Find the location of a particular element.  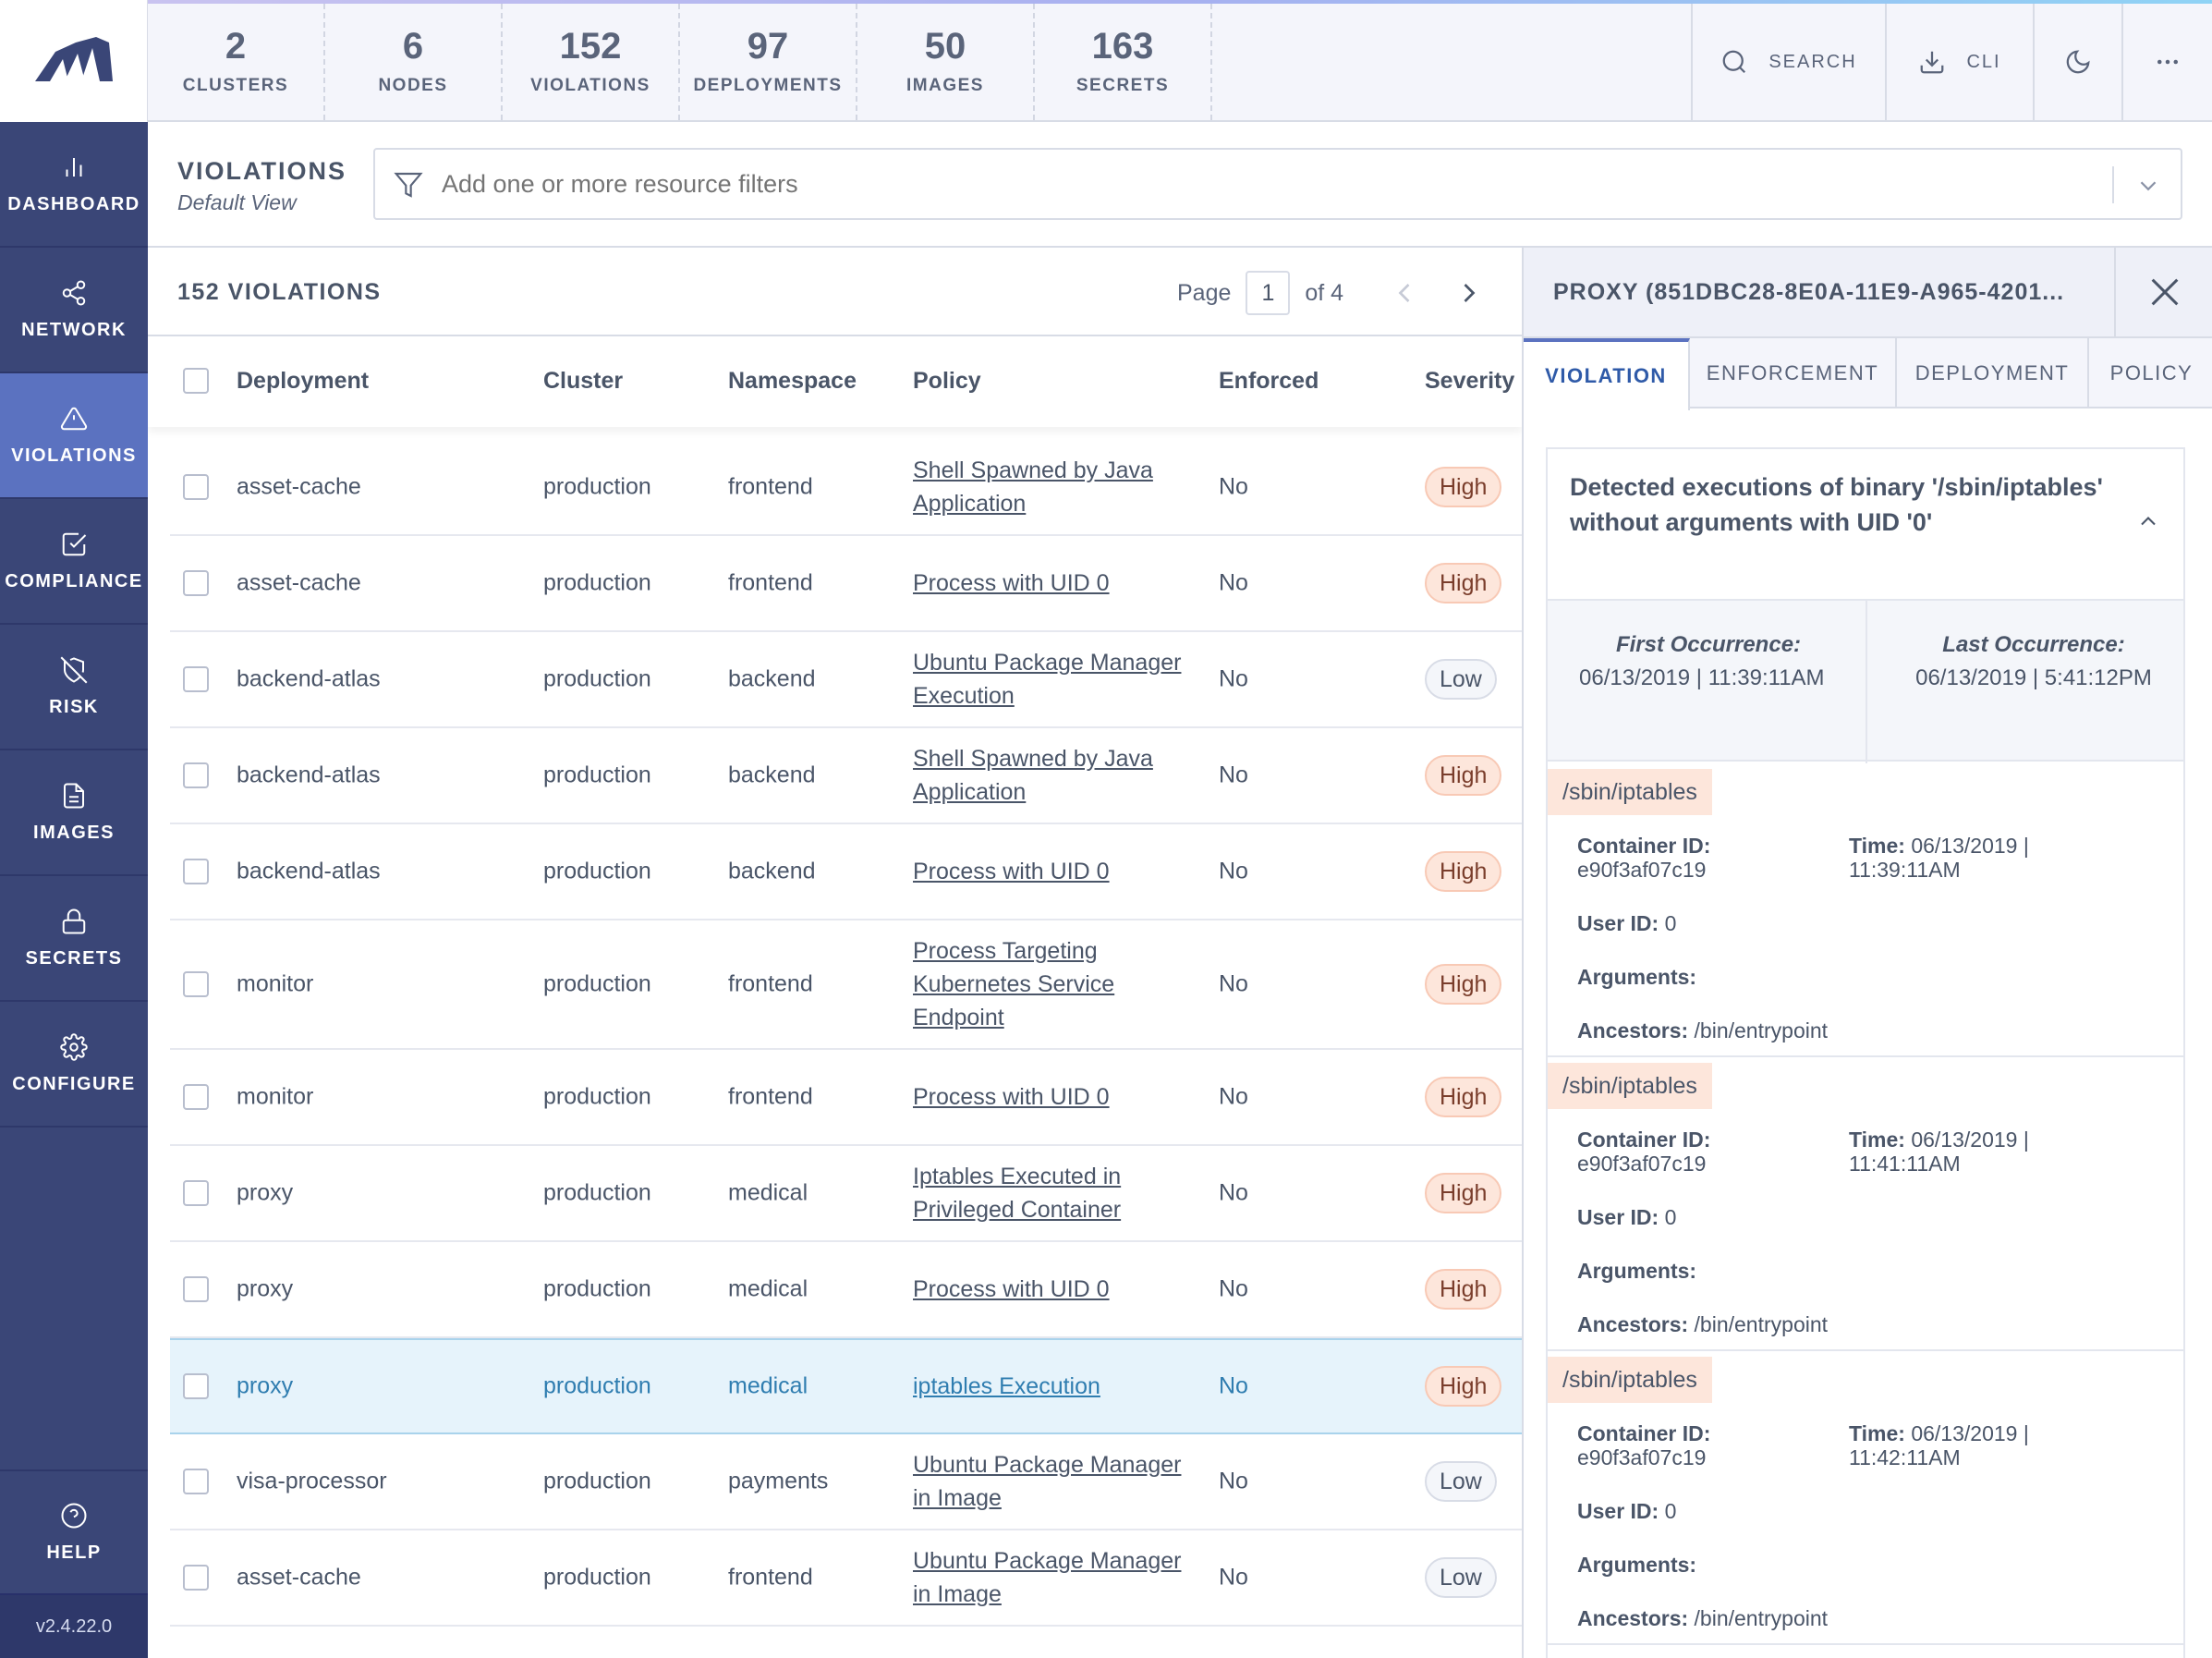

close-button is located at coordinates (2163, 292).